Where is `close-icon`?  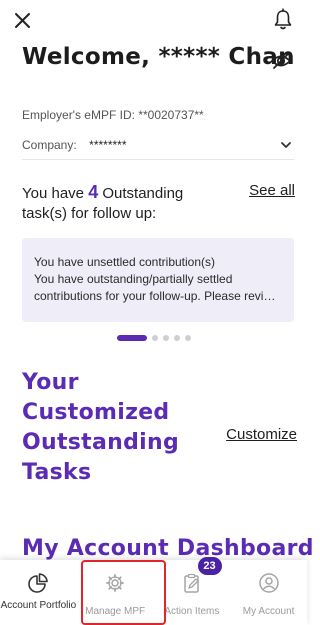
close-icon is located at coordinates (23, 21).